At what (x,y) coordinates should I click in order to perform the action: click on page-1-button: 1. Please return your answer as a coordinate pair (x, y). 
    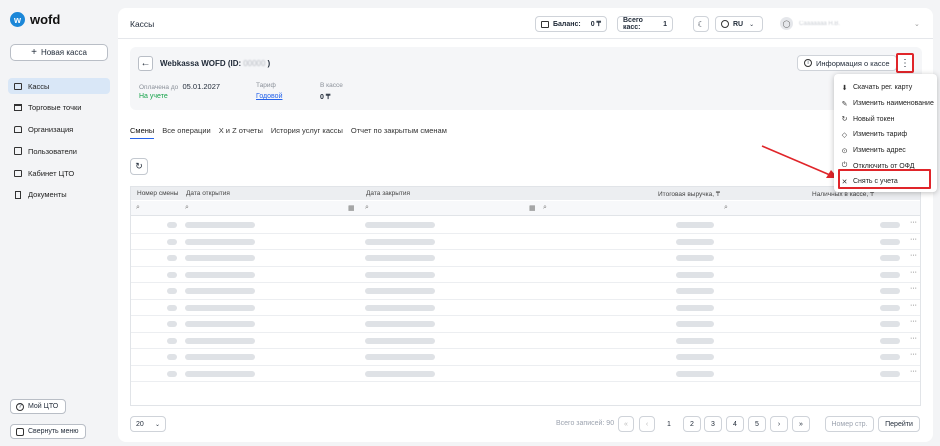
    Looking at the image, I should click on (669, 424).